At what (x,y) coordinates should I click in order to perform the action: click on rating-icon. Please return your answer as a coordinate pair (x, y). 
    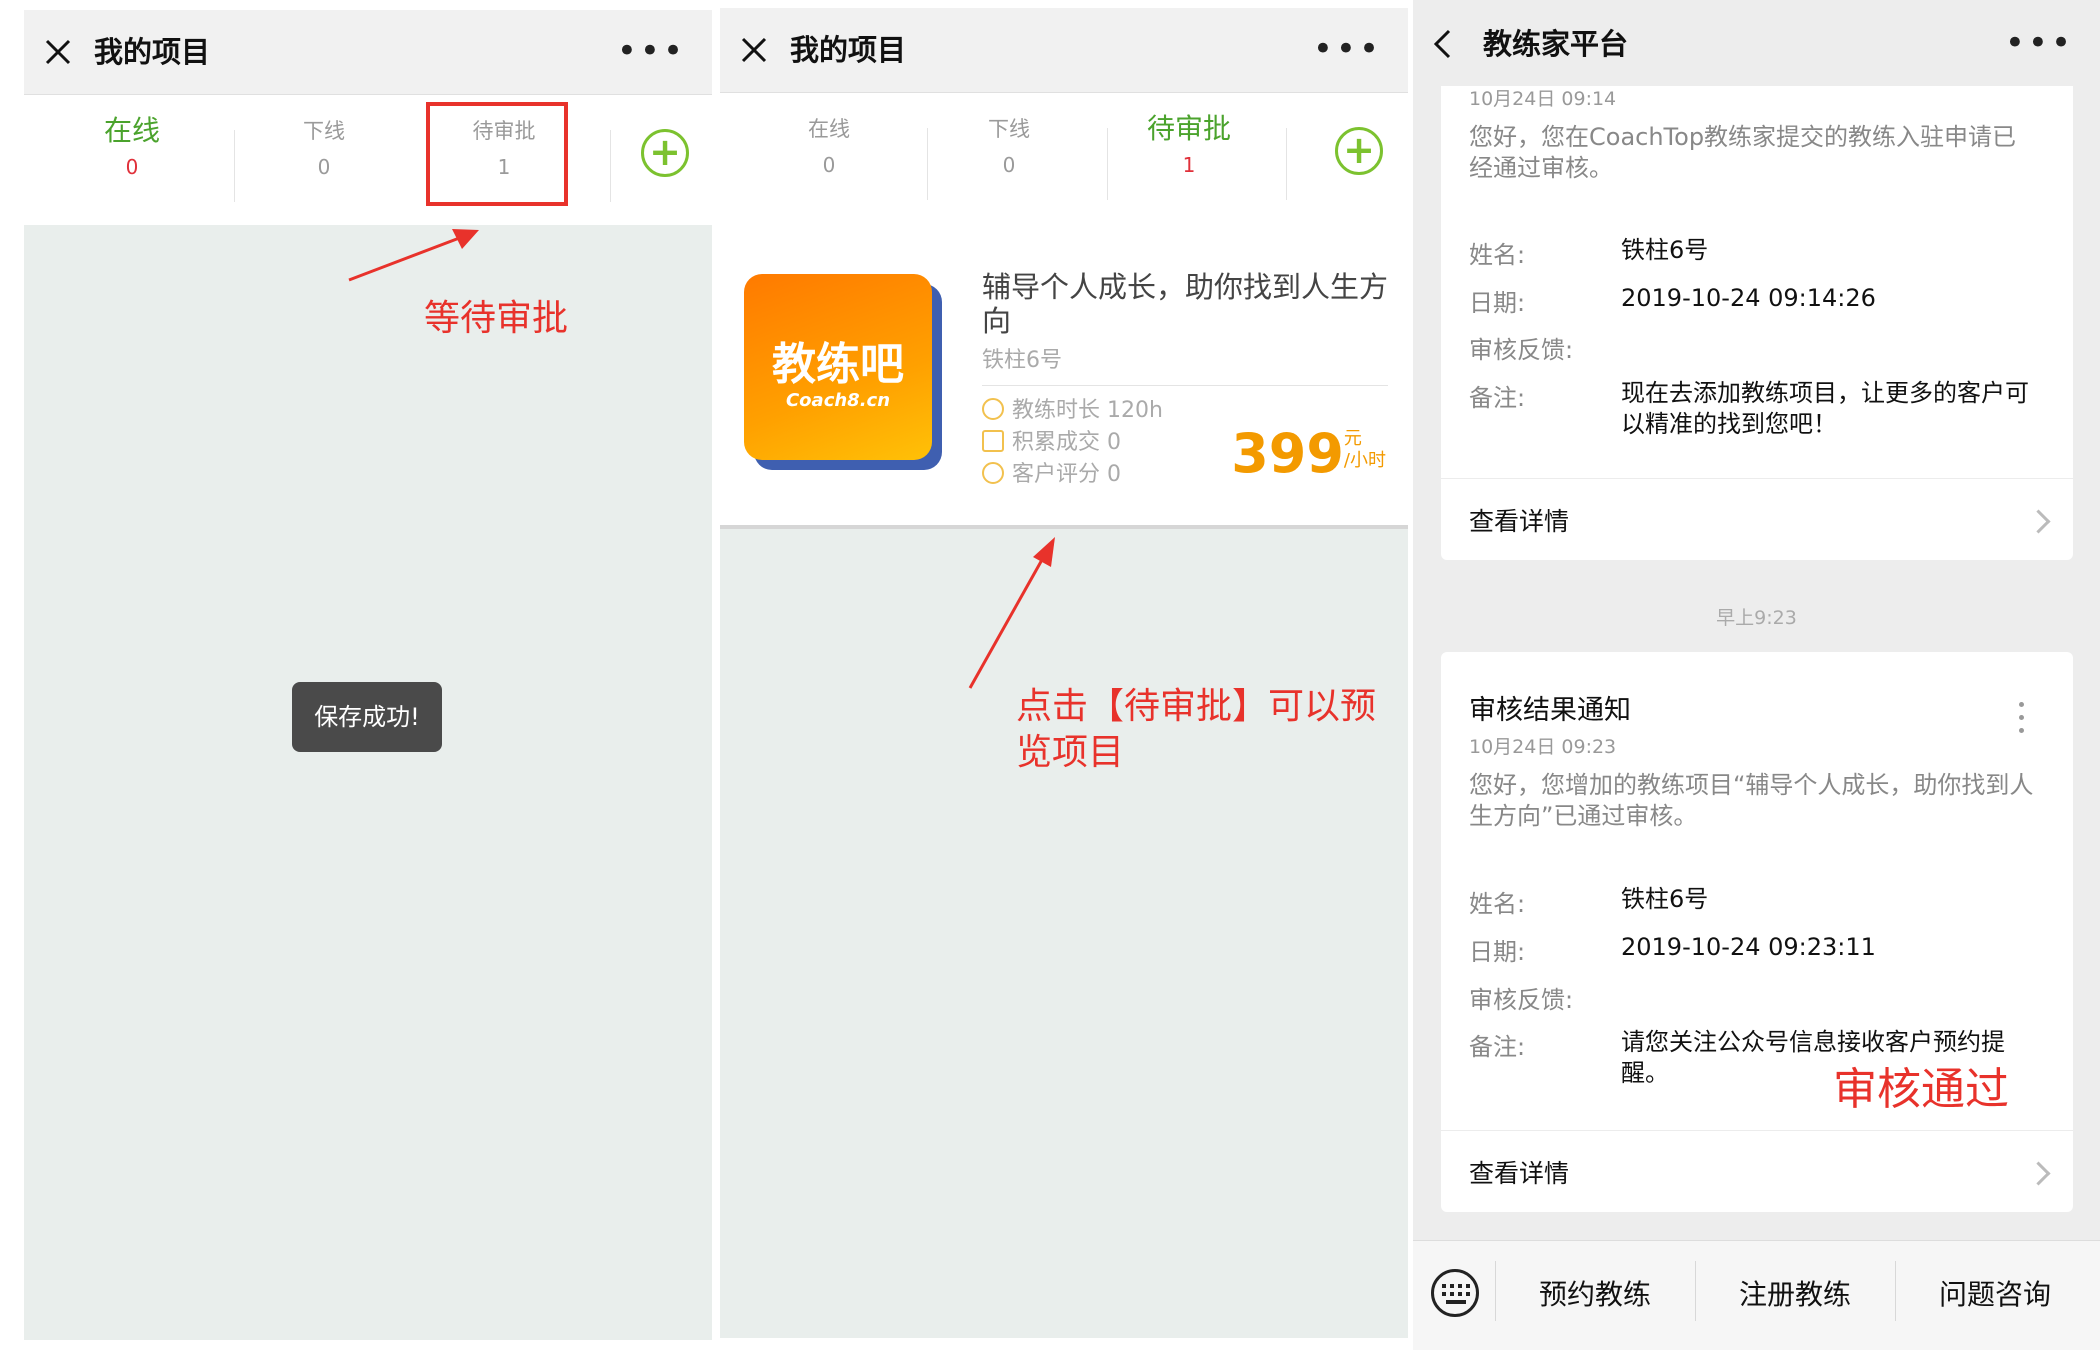
    Looking at the image, I should click on (993, 473).